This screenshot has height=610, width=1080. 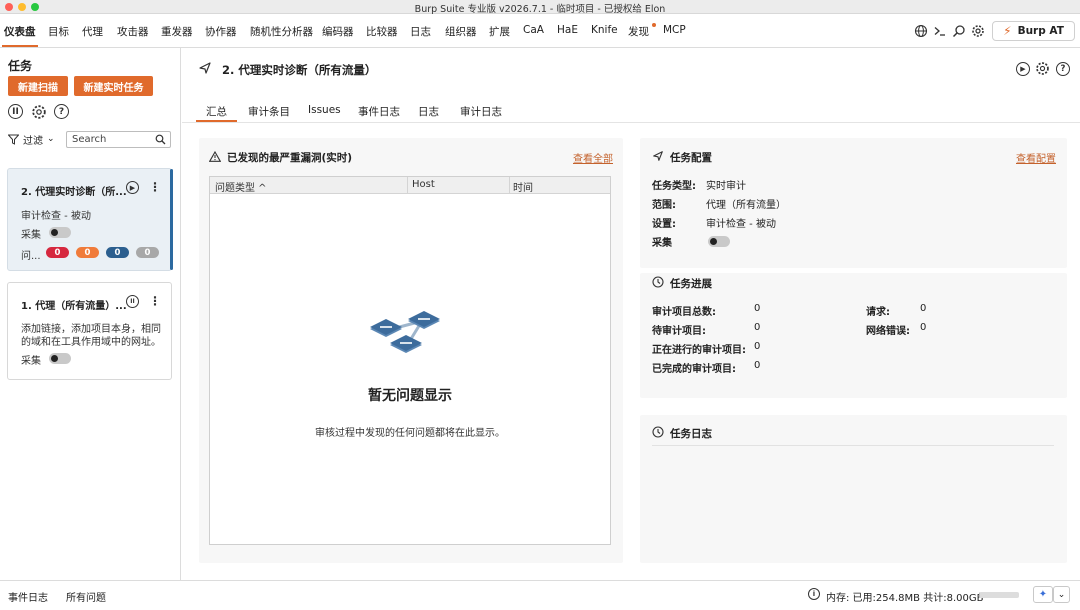 What do you see at coordinates (20, 46) in the screenshot?
I see `active-menu-indicator` at bounding box center [20, 46].